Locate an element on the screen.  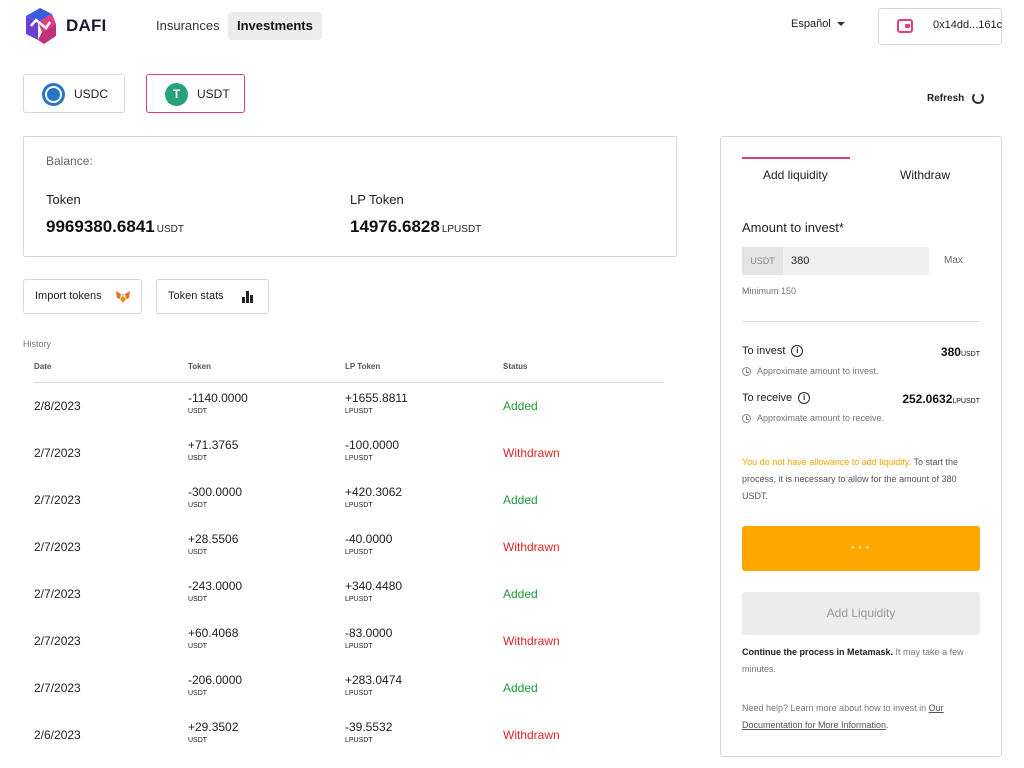
token-balance-label: Token is located at coordinates (63, 199).